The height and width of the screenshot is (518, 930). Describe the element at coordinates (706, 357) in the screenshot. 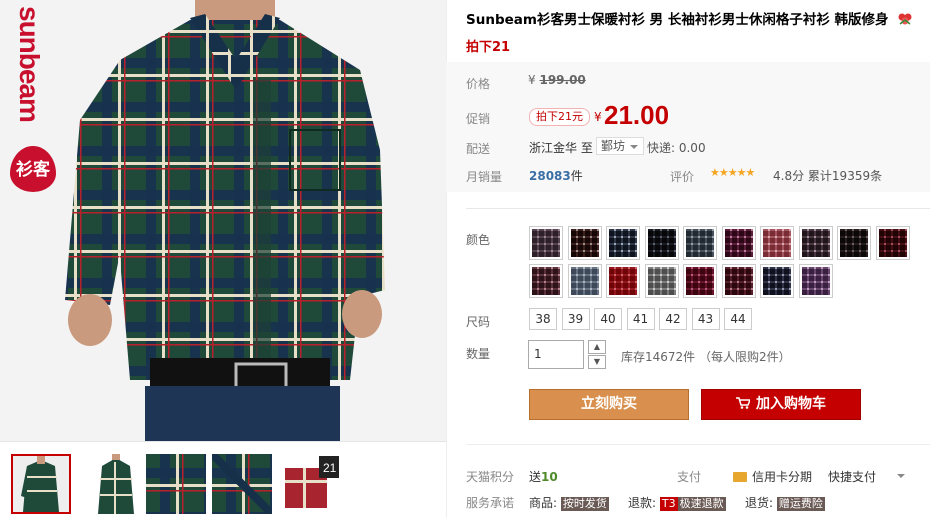

I see `stock-info: 库存14672件 （每人限购2件）` at that location.